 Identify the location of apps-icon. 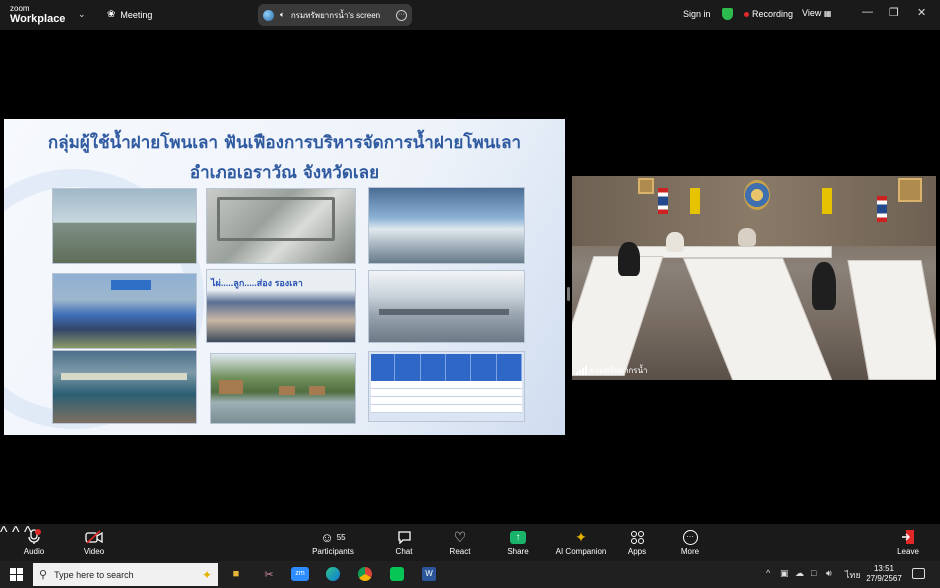
(637, 537).